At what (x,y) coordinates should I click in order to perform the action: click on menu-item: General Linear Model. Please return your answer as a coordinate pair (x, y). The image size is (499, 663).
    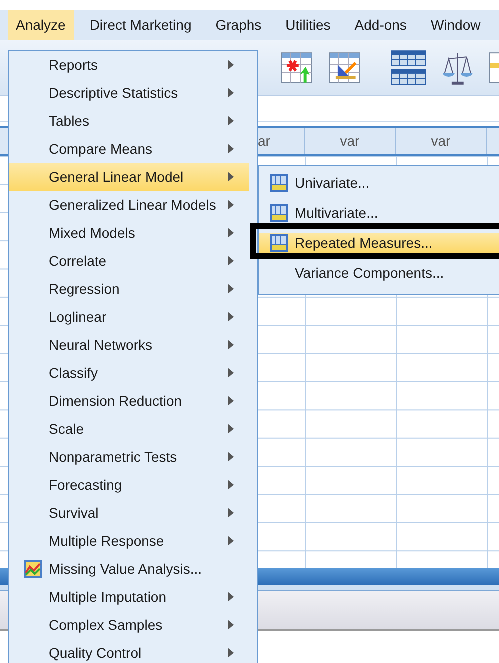
    Looking at the image, I should click on (129, 177).